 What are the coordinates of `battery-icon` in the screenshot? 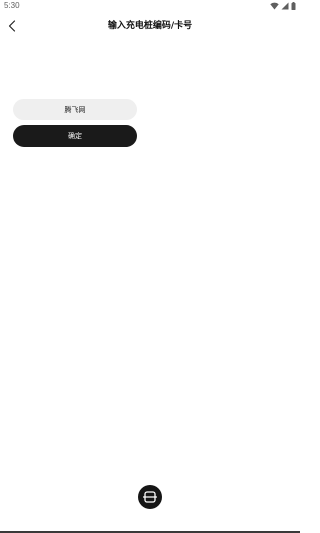 It's located at (293, 6).